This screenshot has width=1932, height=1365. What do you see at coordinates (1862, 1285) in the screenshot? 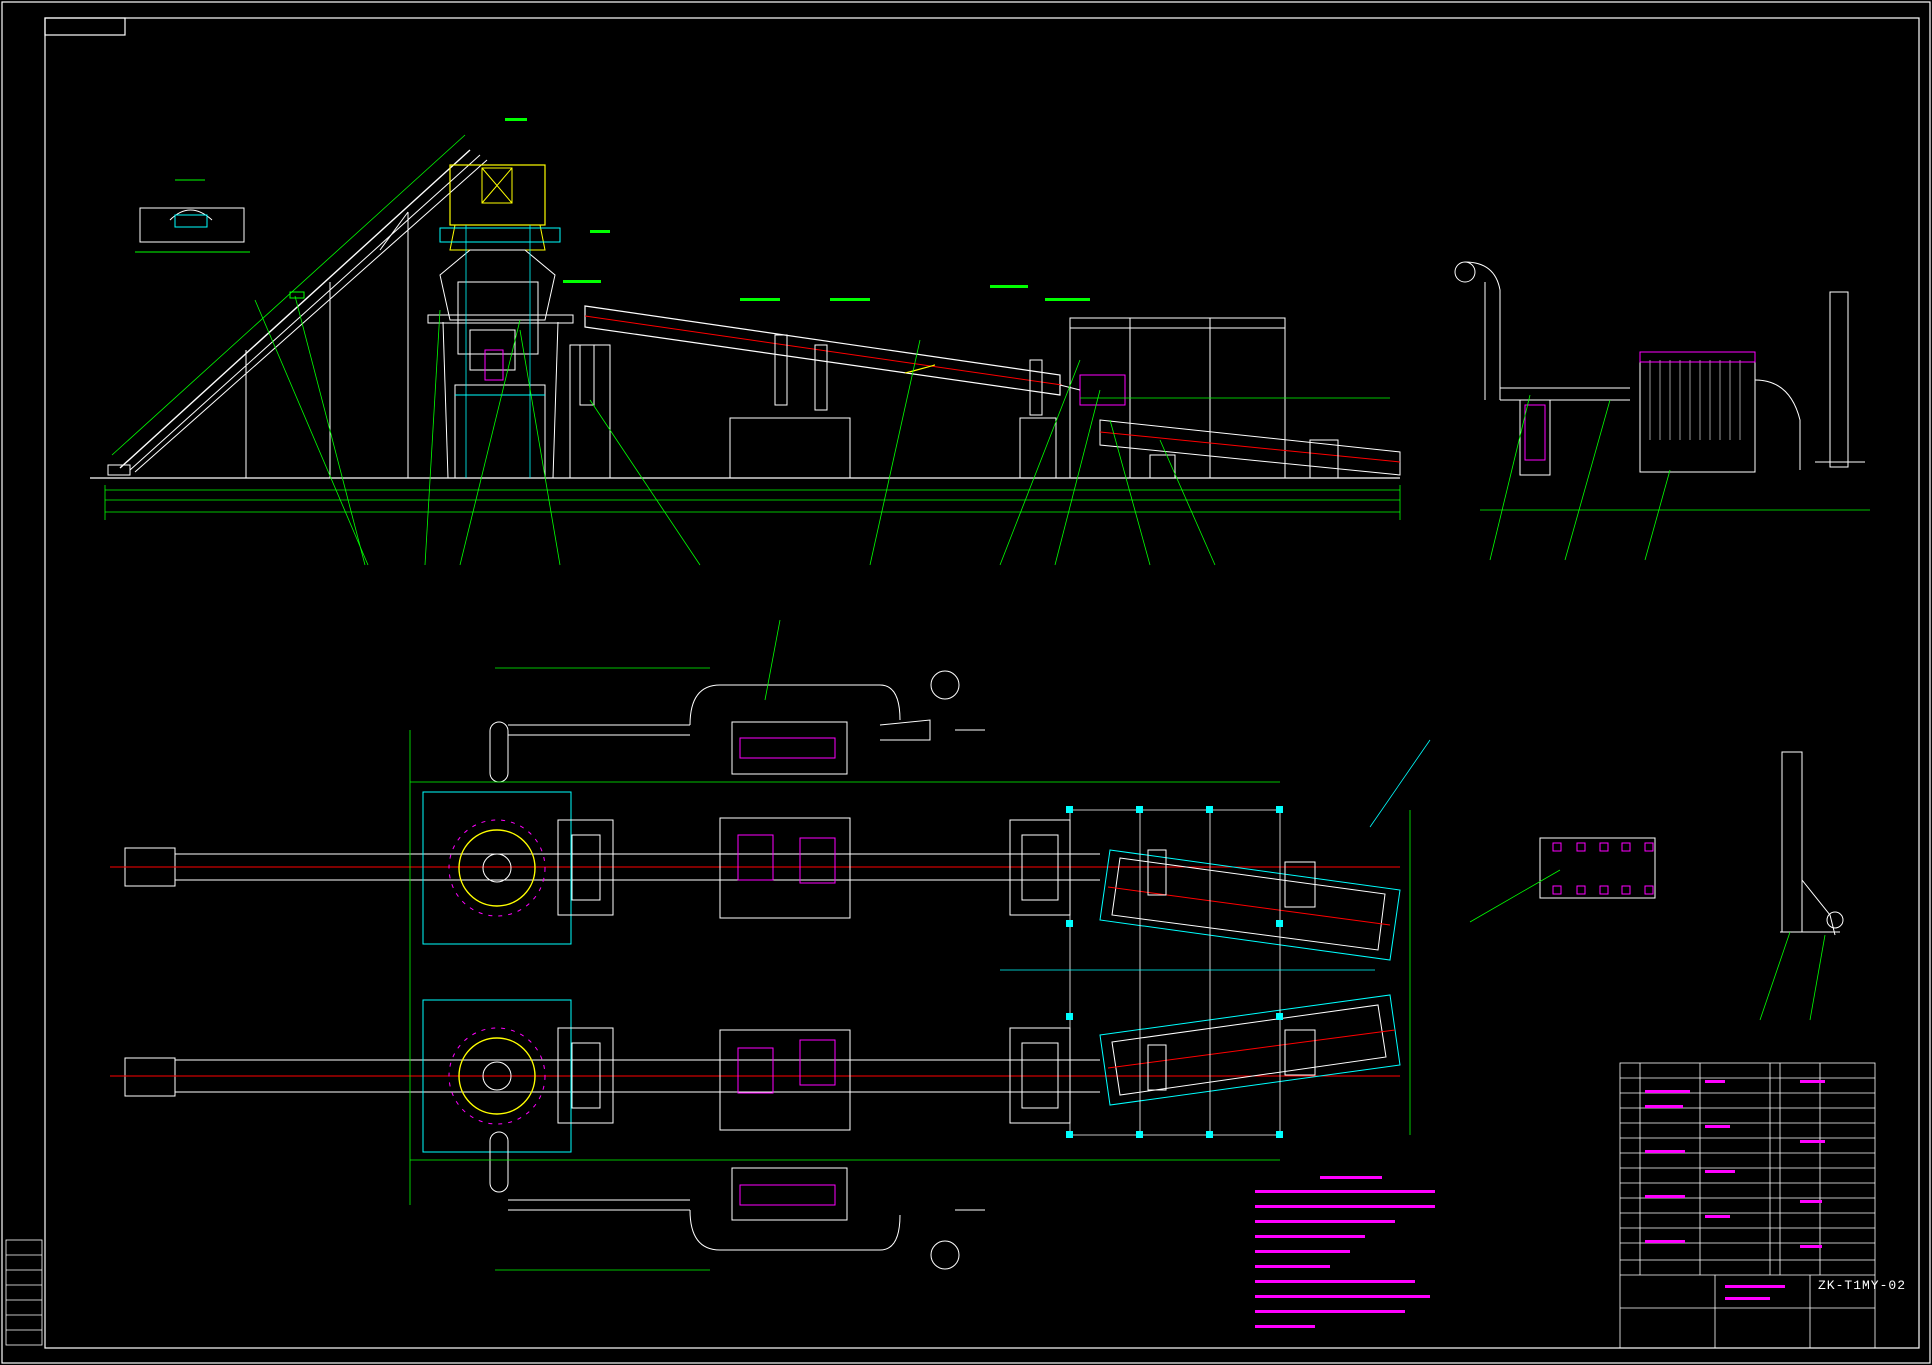
I see `drawing-number: ZK-T1MY-02` at bounding box center [1862, 1285].